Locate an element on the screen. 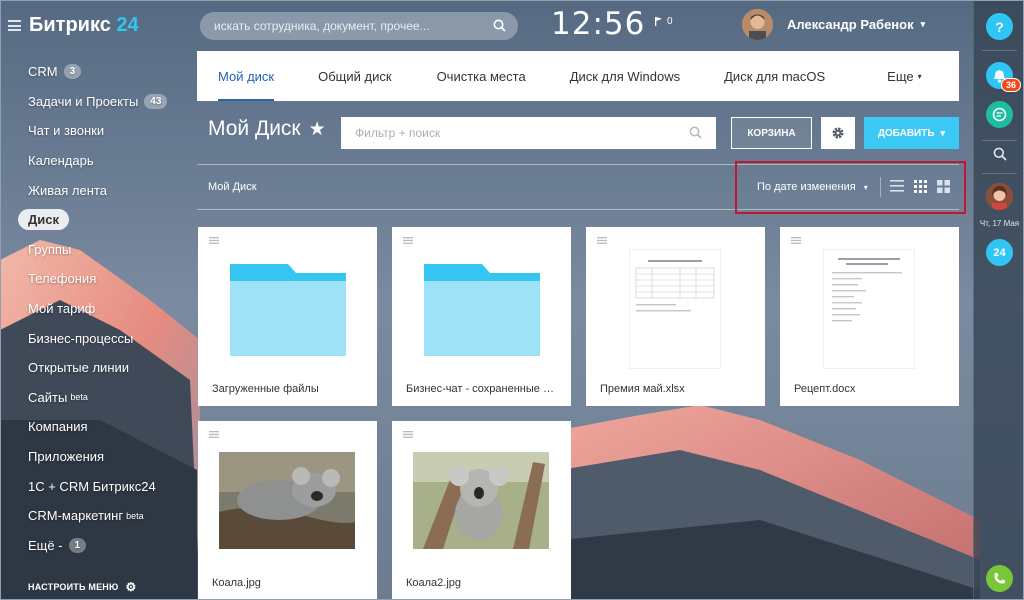  counter-badge: 43 is located at coordinates (156, 101).